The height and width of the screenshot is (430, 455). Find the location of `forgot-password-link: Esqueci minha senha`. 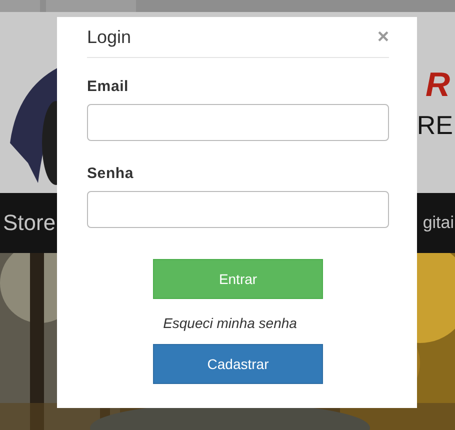

forgot-password-link: Esqueci minha senha is located at coordinates (230, 323).